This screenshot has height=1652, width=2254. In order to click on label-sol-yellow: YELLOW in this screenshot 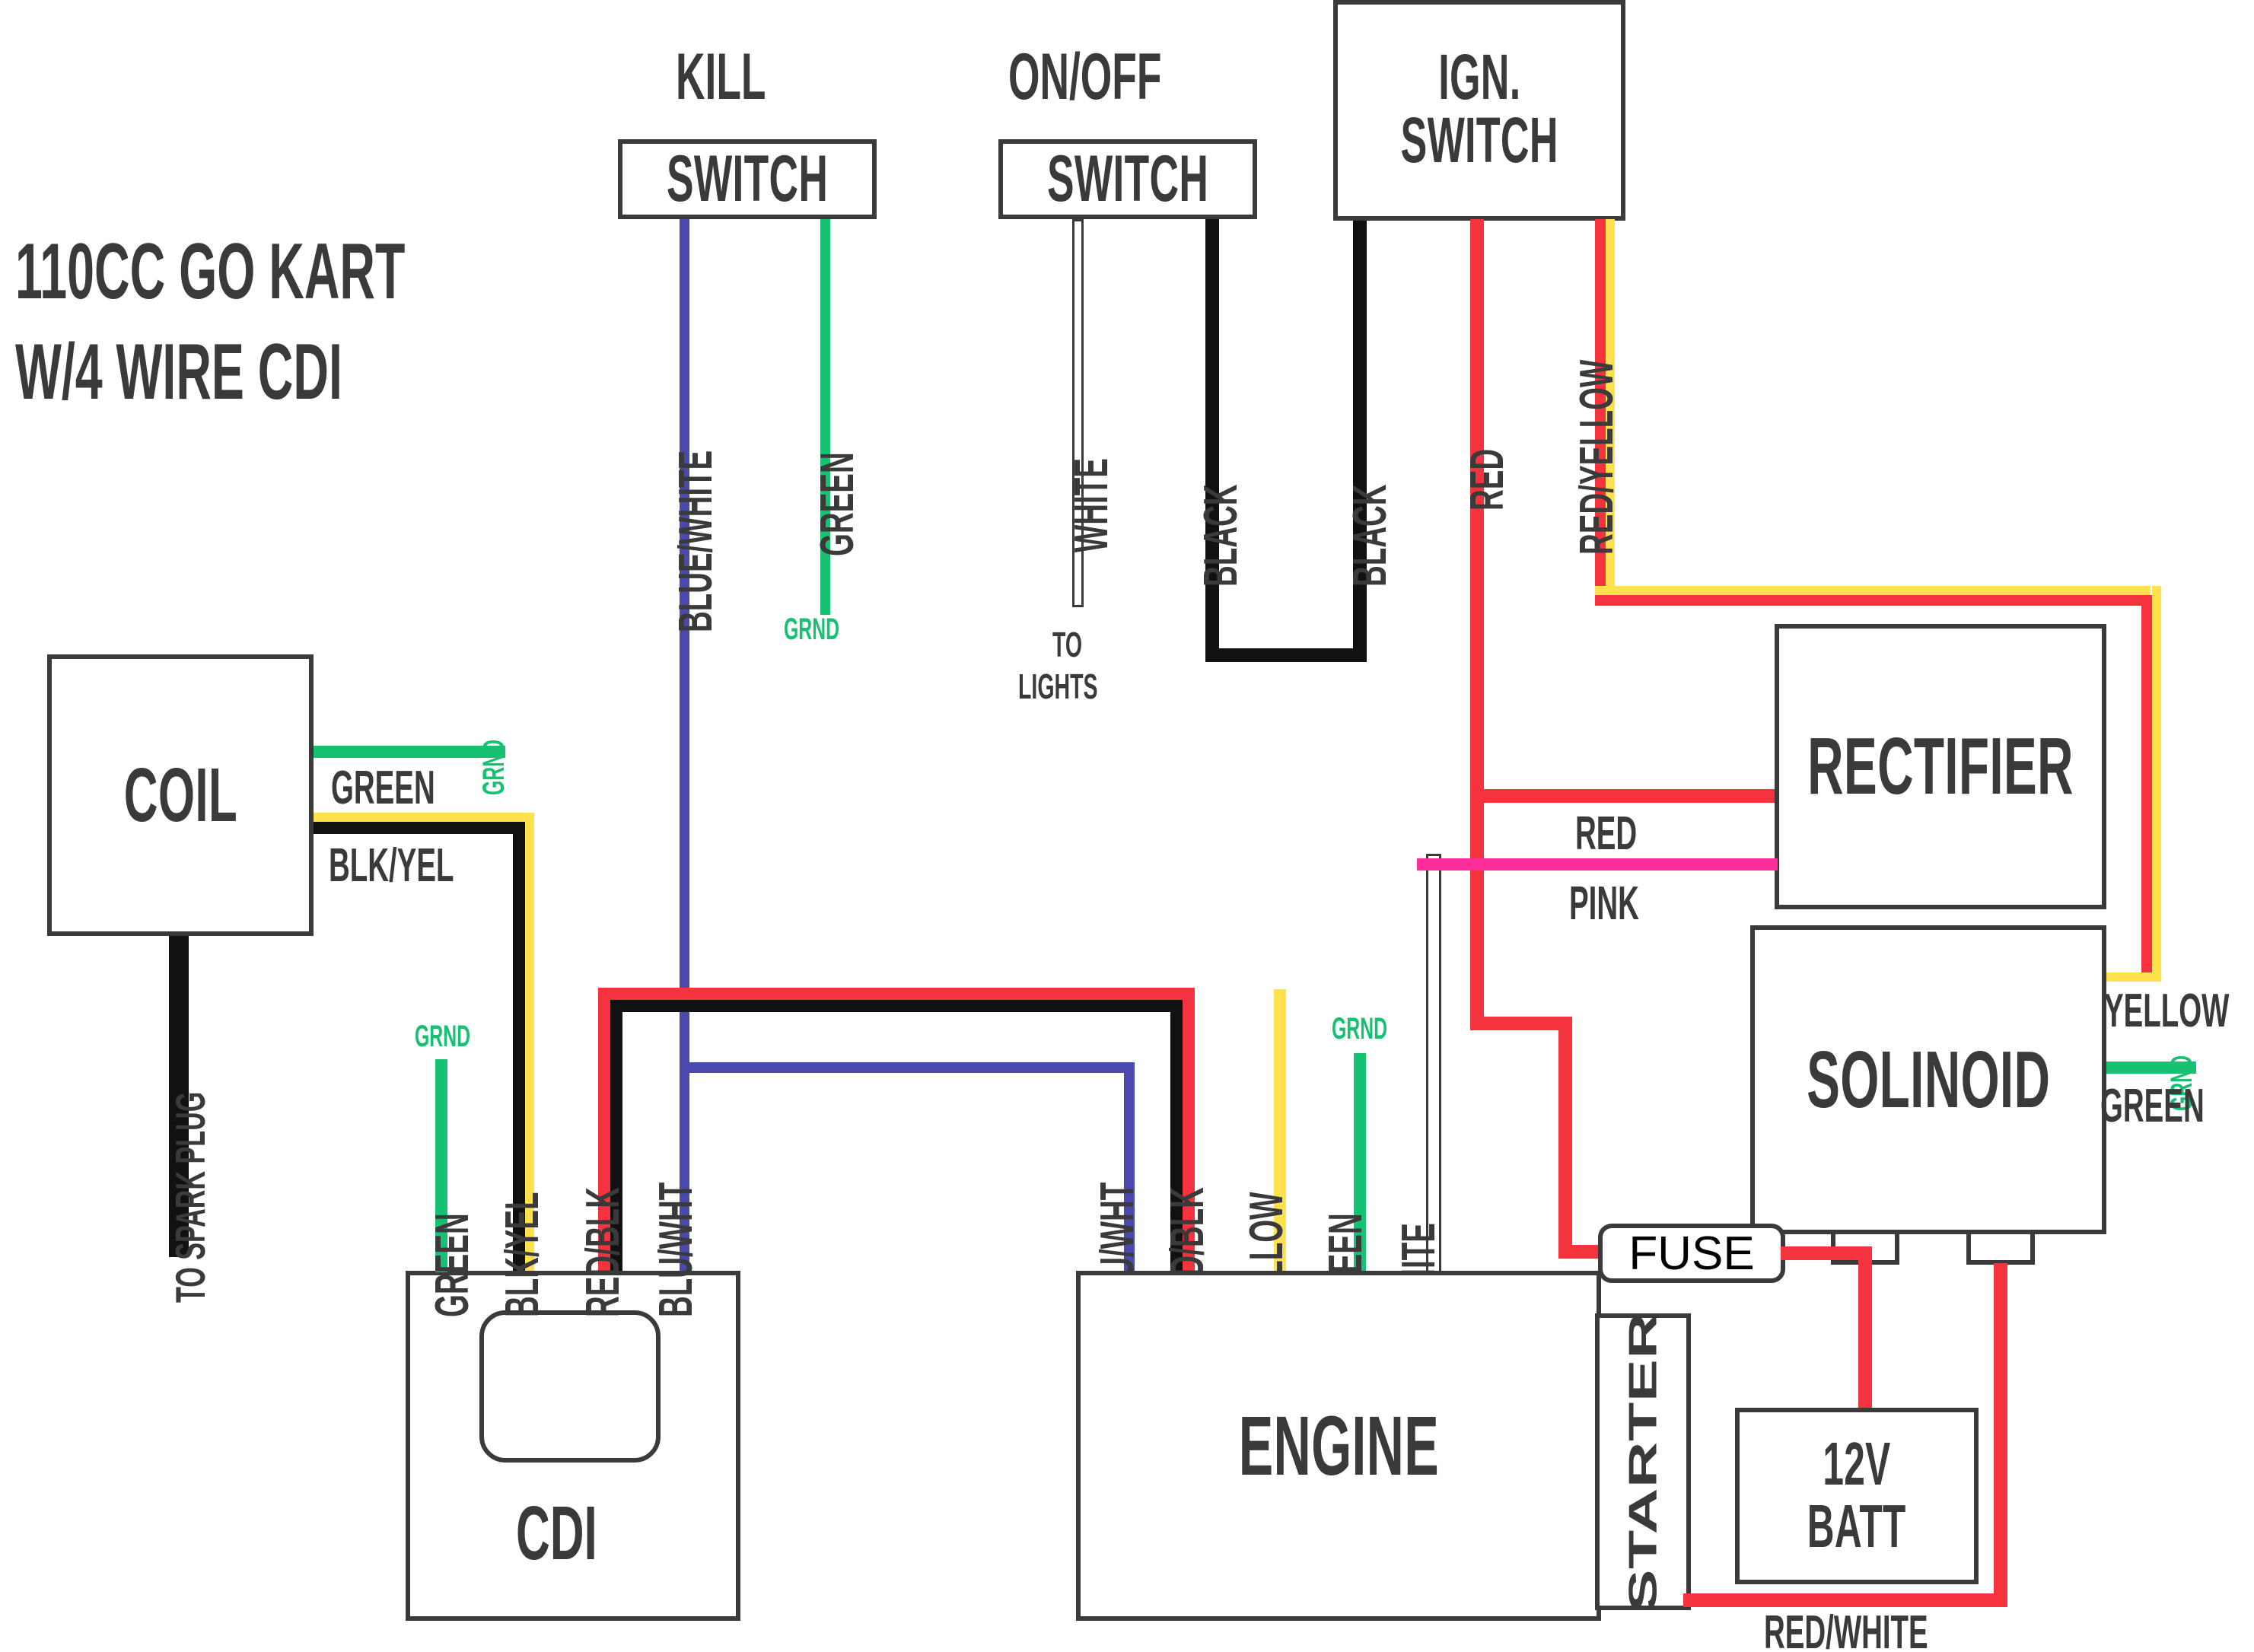, I will do `click(2167, 1011)`.